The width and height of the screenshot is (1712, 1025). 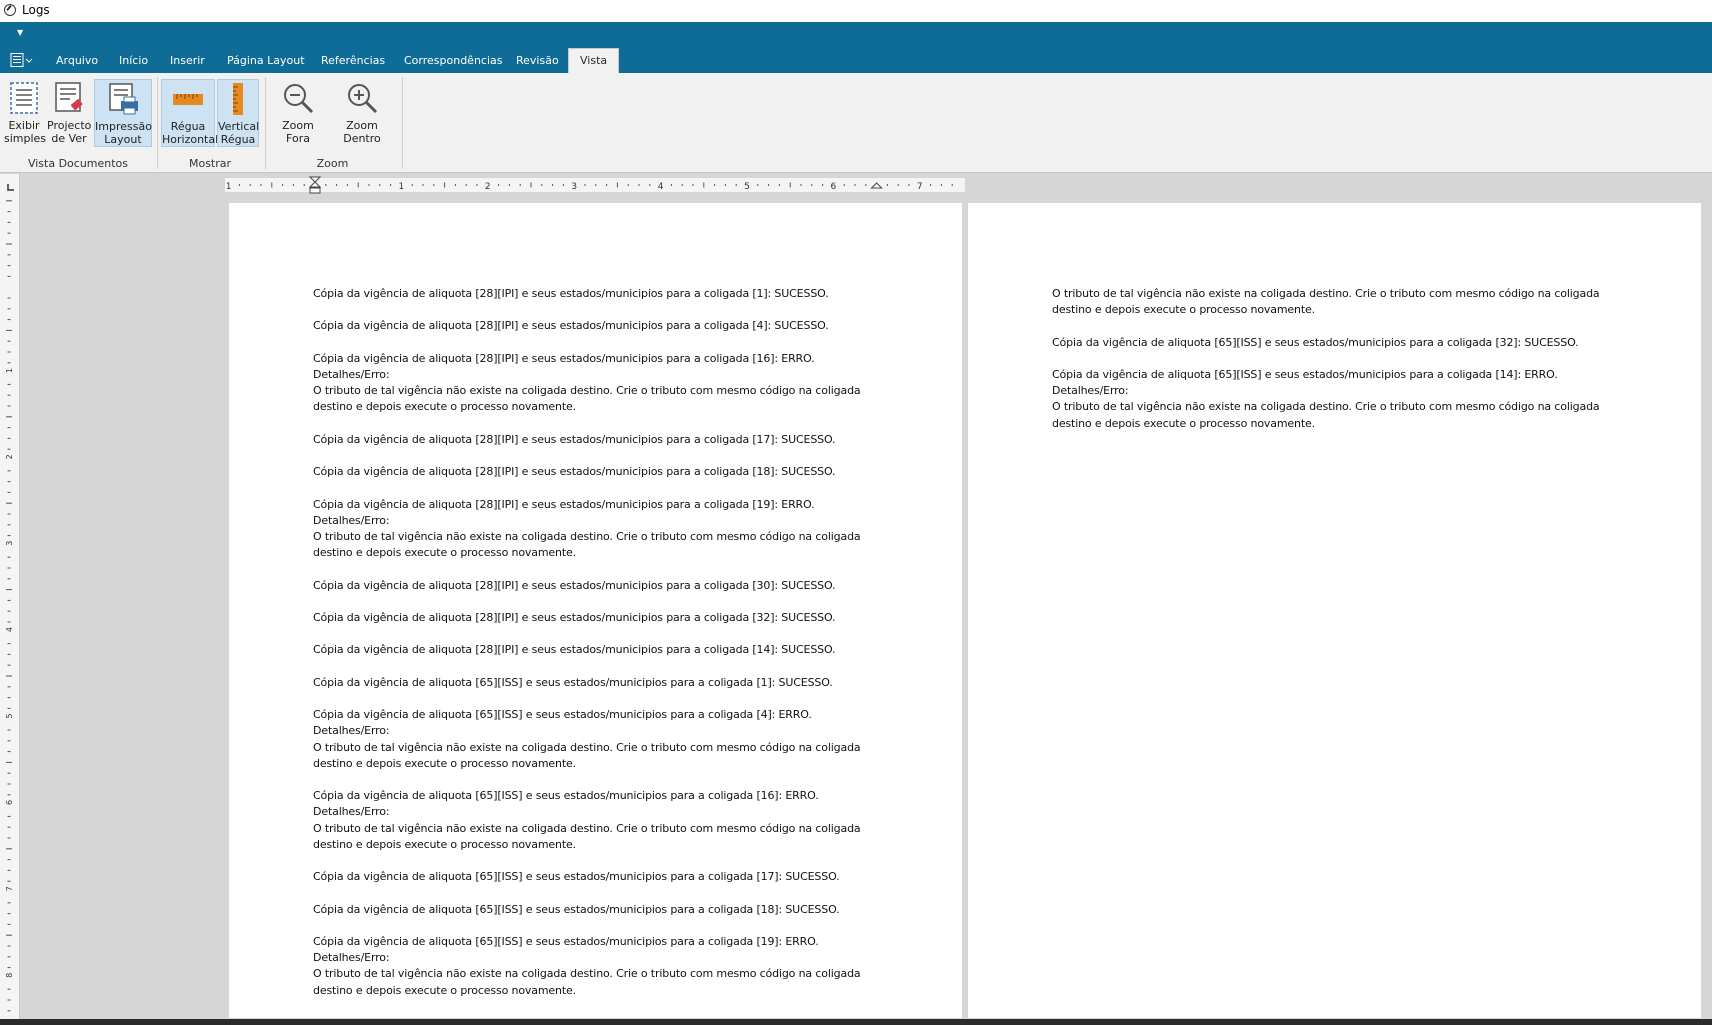 I want to click on zoom-fora-button: Zoom Fora, so click(x=298, y=113).